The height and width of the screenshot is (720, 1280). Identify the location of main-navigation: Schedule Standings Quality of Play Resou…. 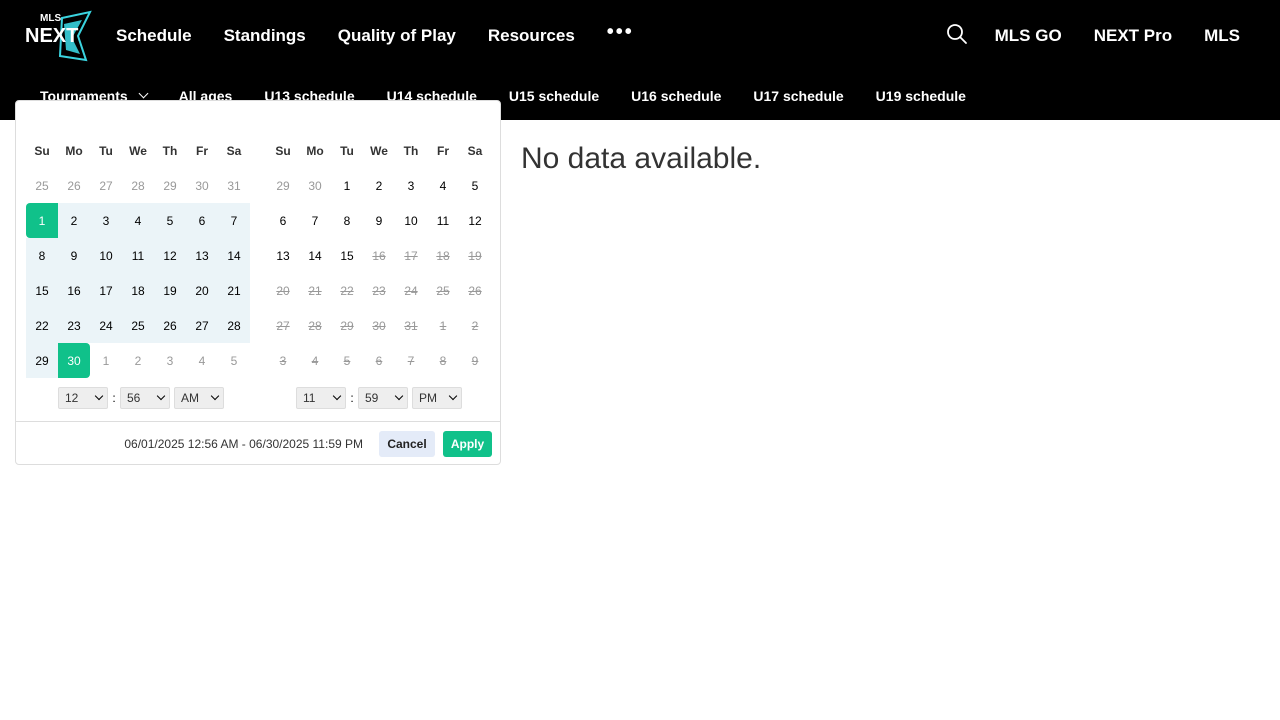
(375, 36).